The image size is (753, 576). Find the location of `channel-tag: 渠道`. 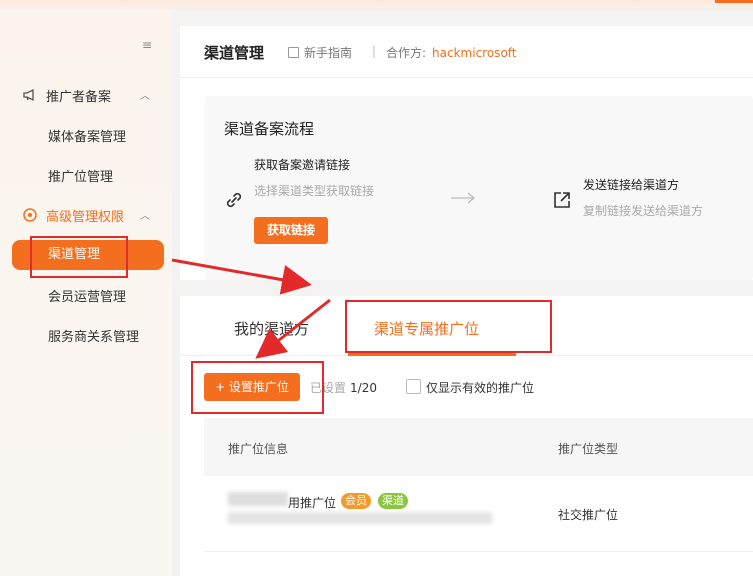

channel-tag: 渠道 is located at coordinates (393, 501).